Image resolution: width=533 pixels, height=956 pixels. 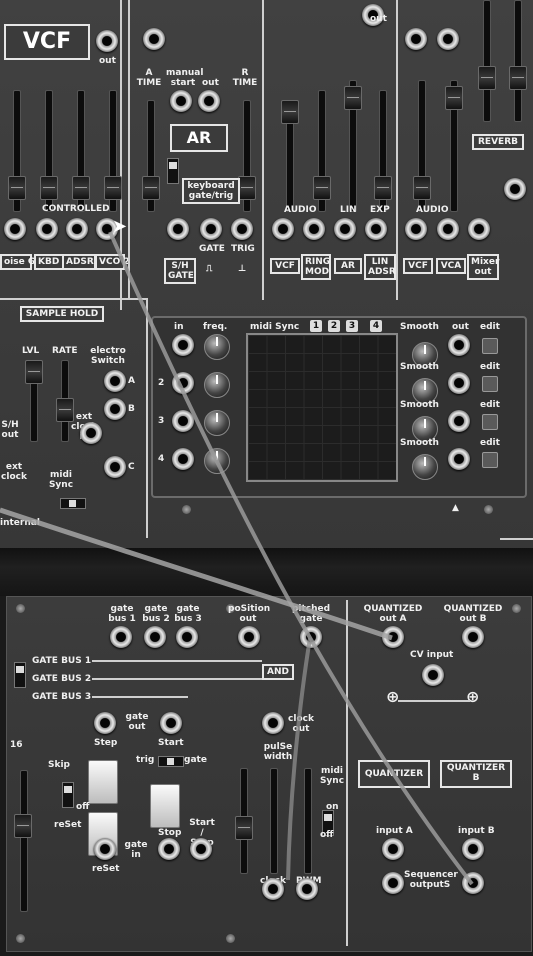 What do you see at coordinates (352, 326) in the screenshot?
I see `lfo-sync-button-3: 3` at bounding box center [352, 326].